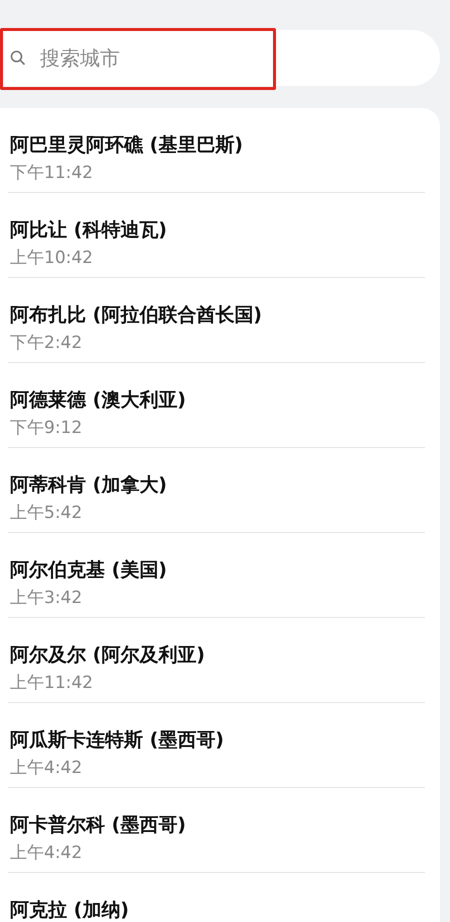 Image resolution: width=450 pixels, height=922 pixels. I want to click on city-name: 阿克拉 (加纳), so click(225, 909).